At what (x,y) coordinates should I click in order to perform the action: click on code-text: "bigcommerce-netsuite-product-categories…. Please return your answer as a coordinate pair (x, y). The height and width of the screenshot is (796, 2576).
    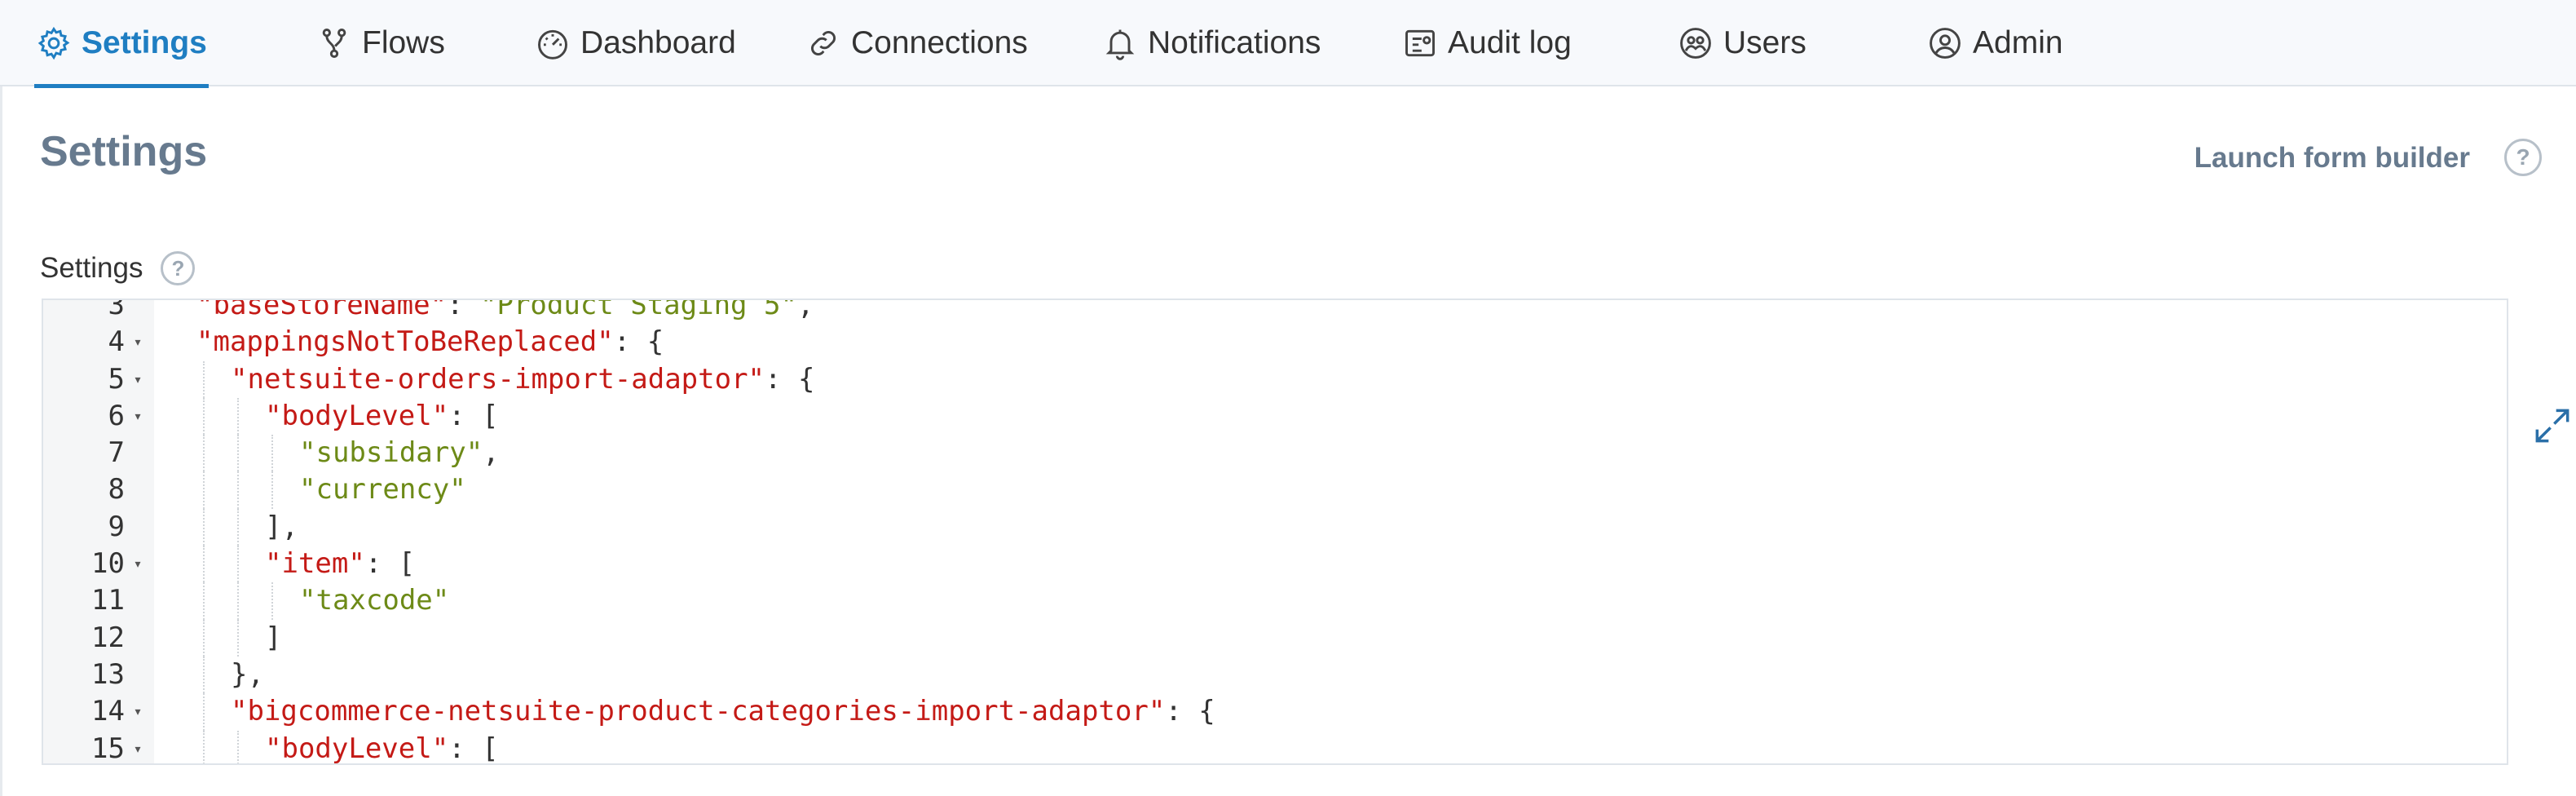
    Looking at the image, I should click on (723, 711).